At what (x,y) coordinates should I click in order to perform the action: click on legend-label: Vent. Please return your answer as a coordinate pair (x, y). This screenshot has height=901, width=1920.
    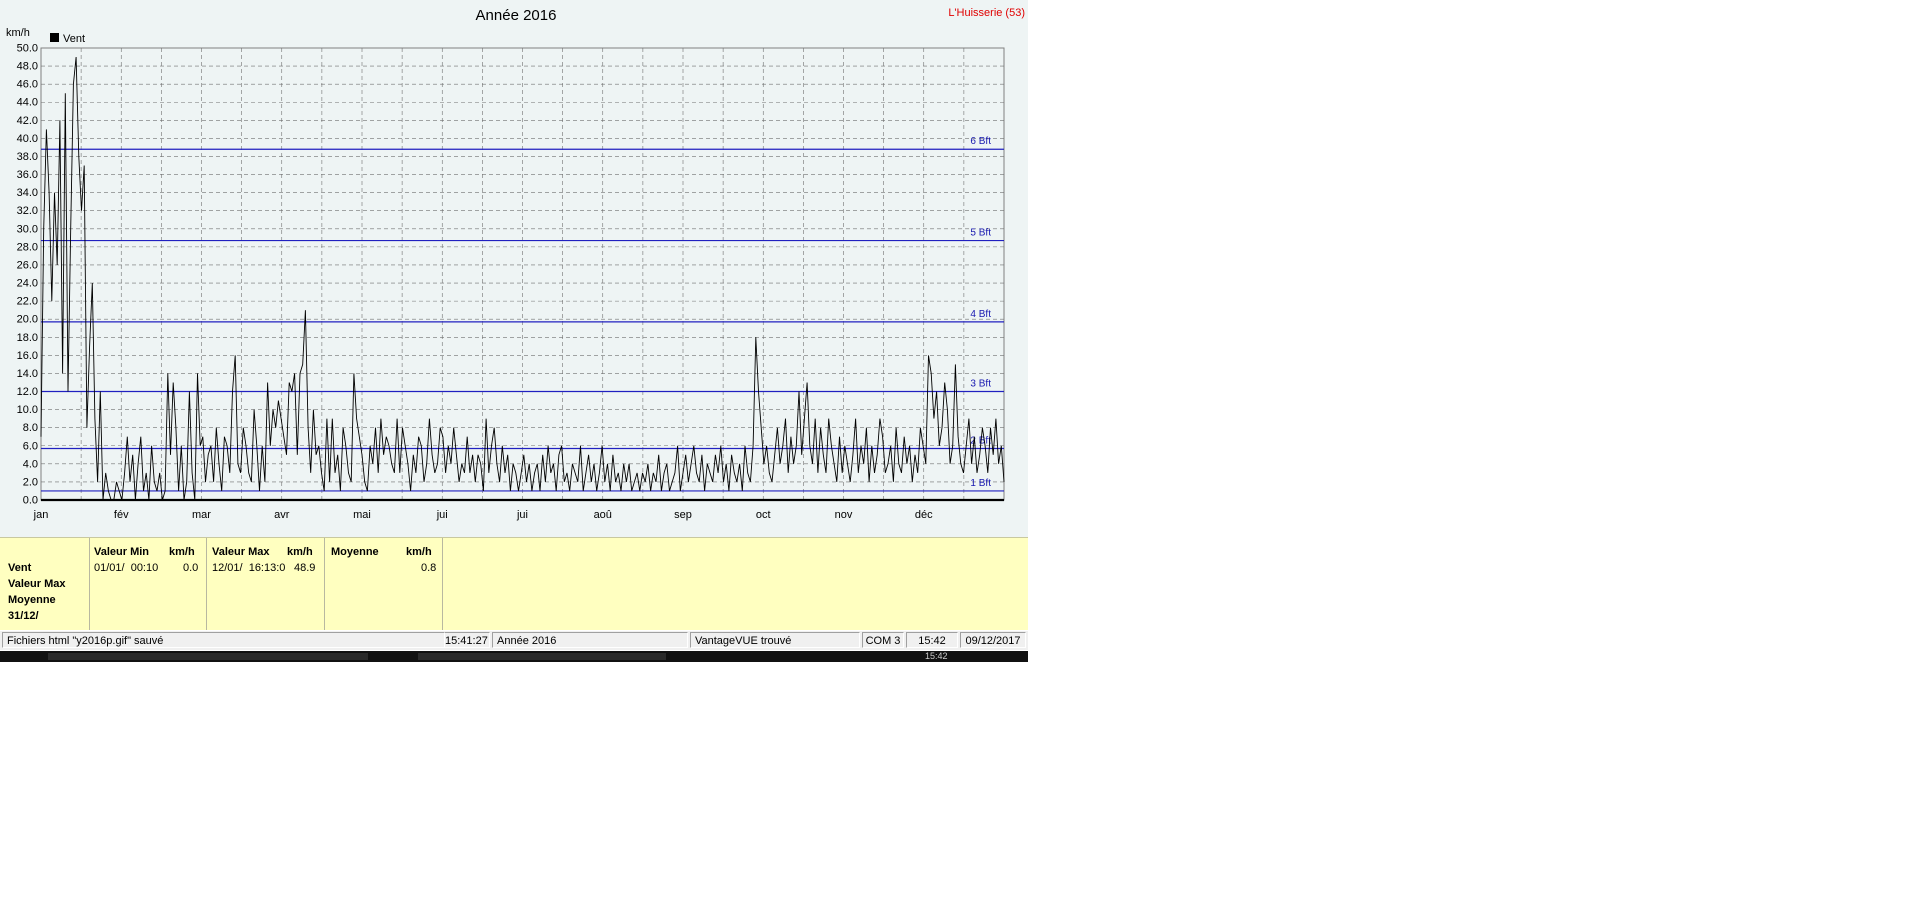
    Looking at the image, I should click on (74, 39).